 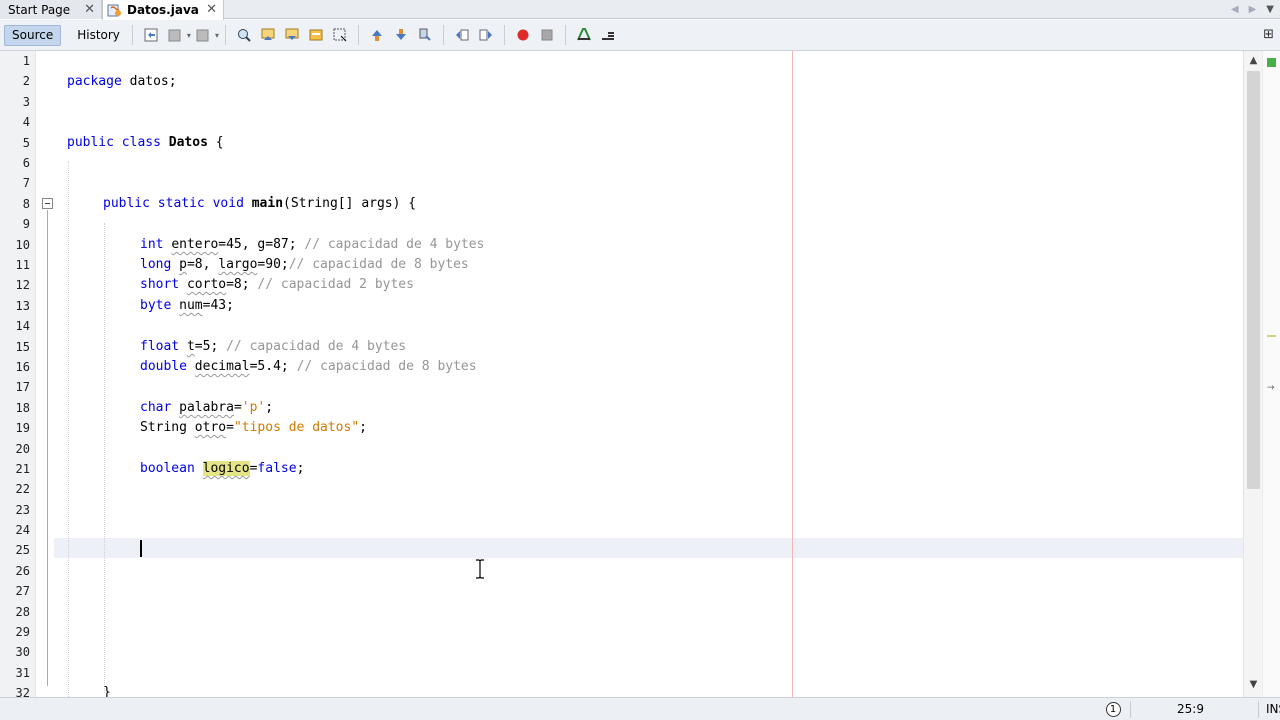 I want to click on code-line-15: float t=5; // capacidad de 4 bytes, so click(x=273, y=347).